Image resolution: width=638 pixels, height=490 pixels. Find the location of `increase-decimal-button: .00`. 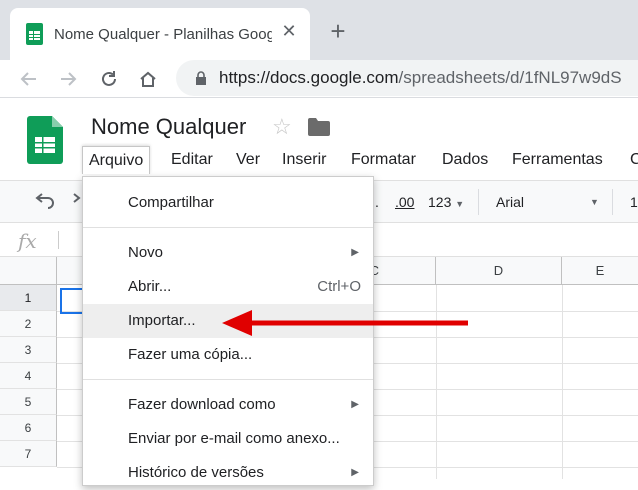

increase-decimal-button: .00 is located at coordinates (404, 202).